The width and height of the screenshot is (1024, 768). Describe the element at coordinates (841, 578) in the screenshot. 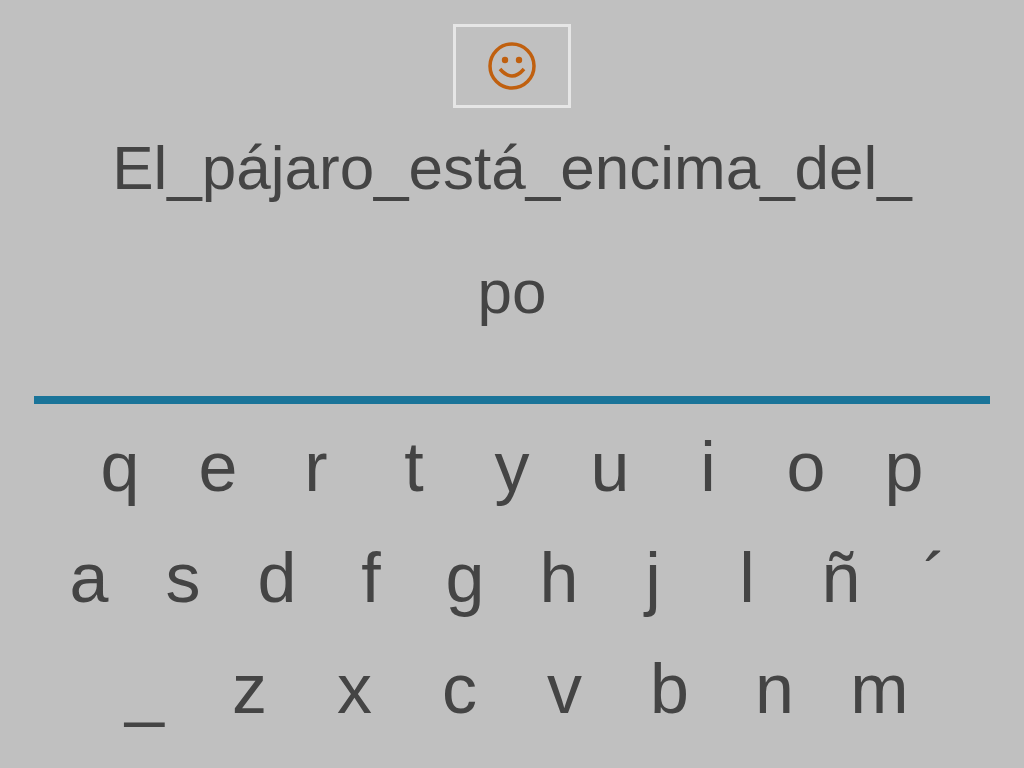

I see `letter-key: ñ` at that location.